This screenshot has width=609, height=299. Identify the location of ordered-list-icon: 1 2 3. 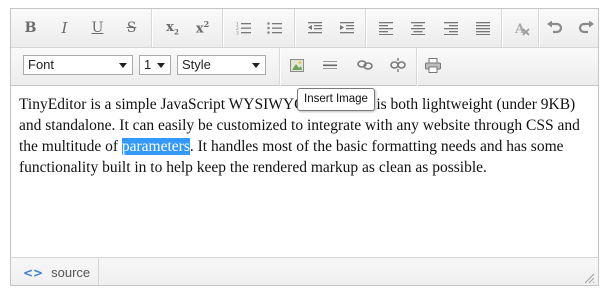
(243, 29).